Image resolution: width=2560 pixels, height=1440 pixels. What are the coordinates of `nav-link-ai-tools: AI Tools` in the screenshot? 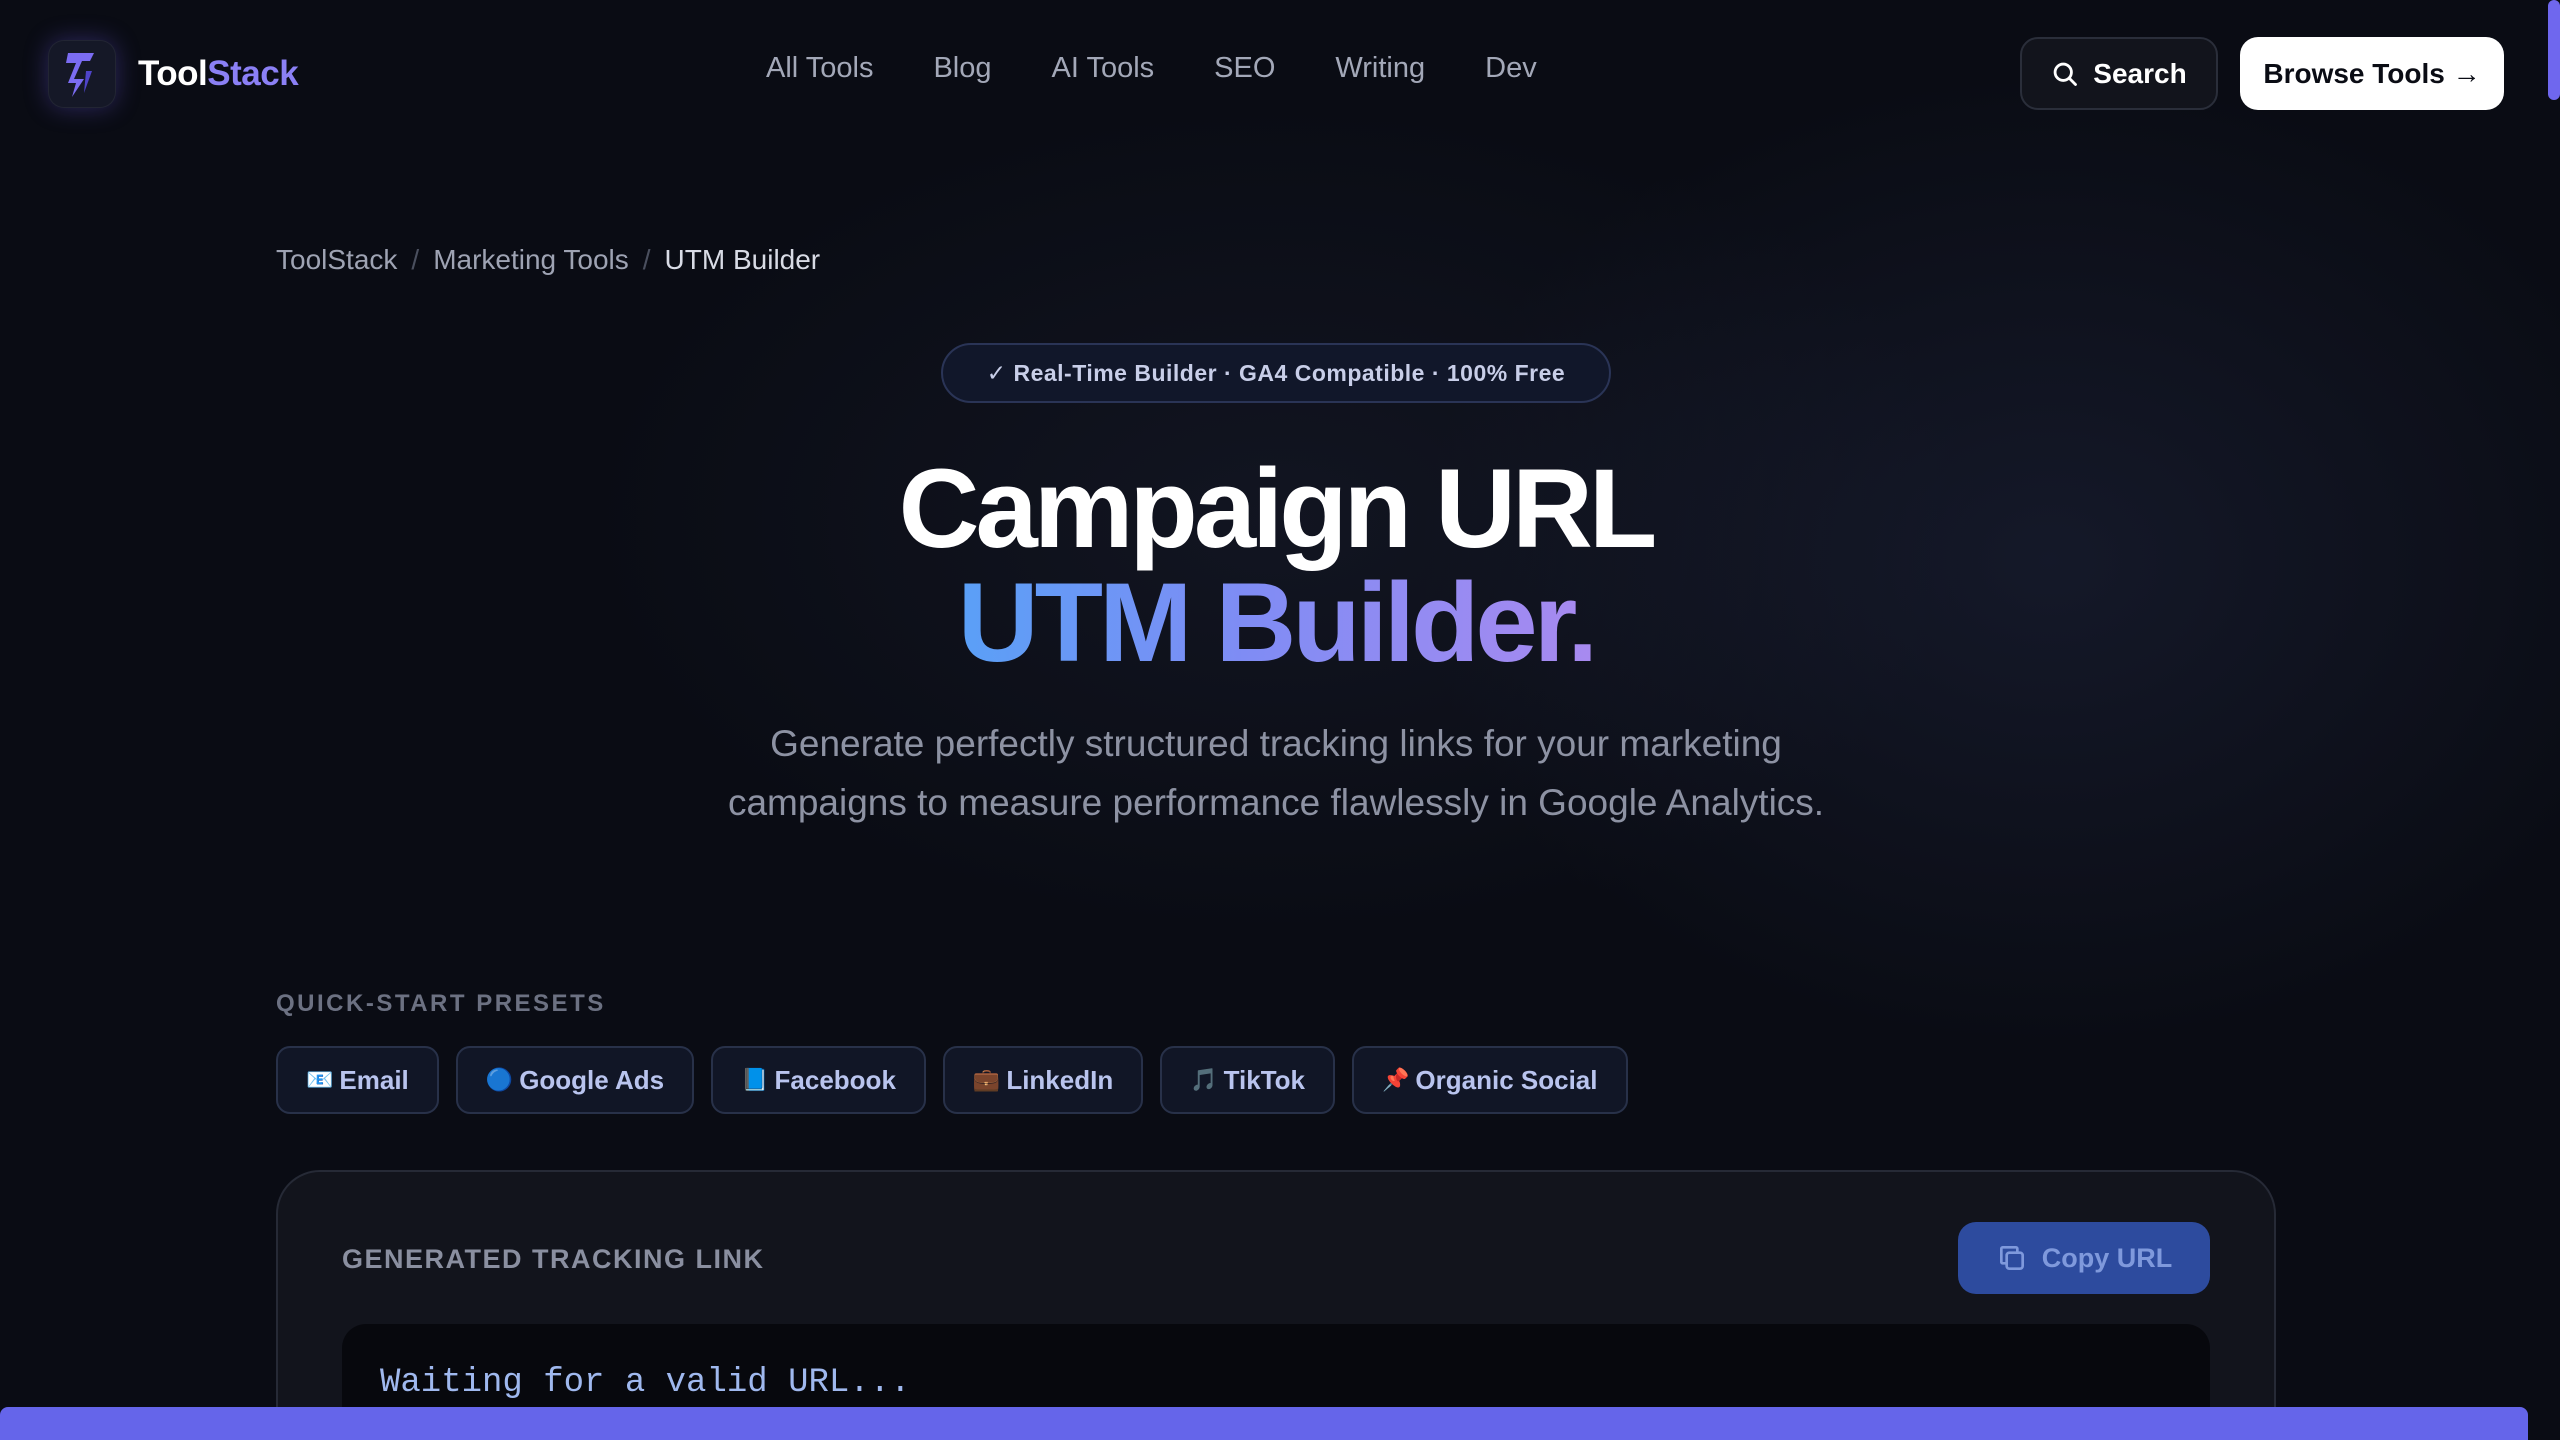 It's located at (1103, 68).